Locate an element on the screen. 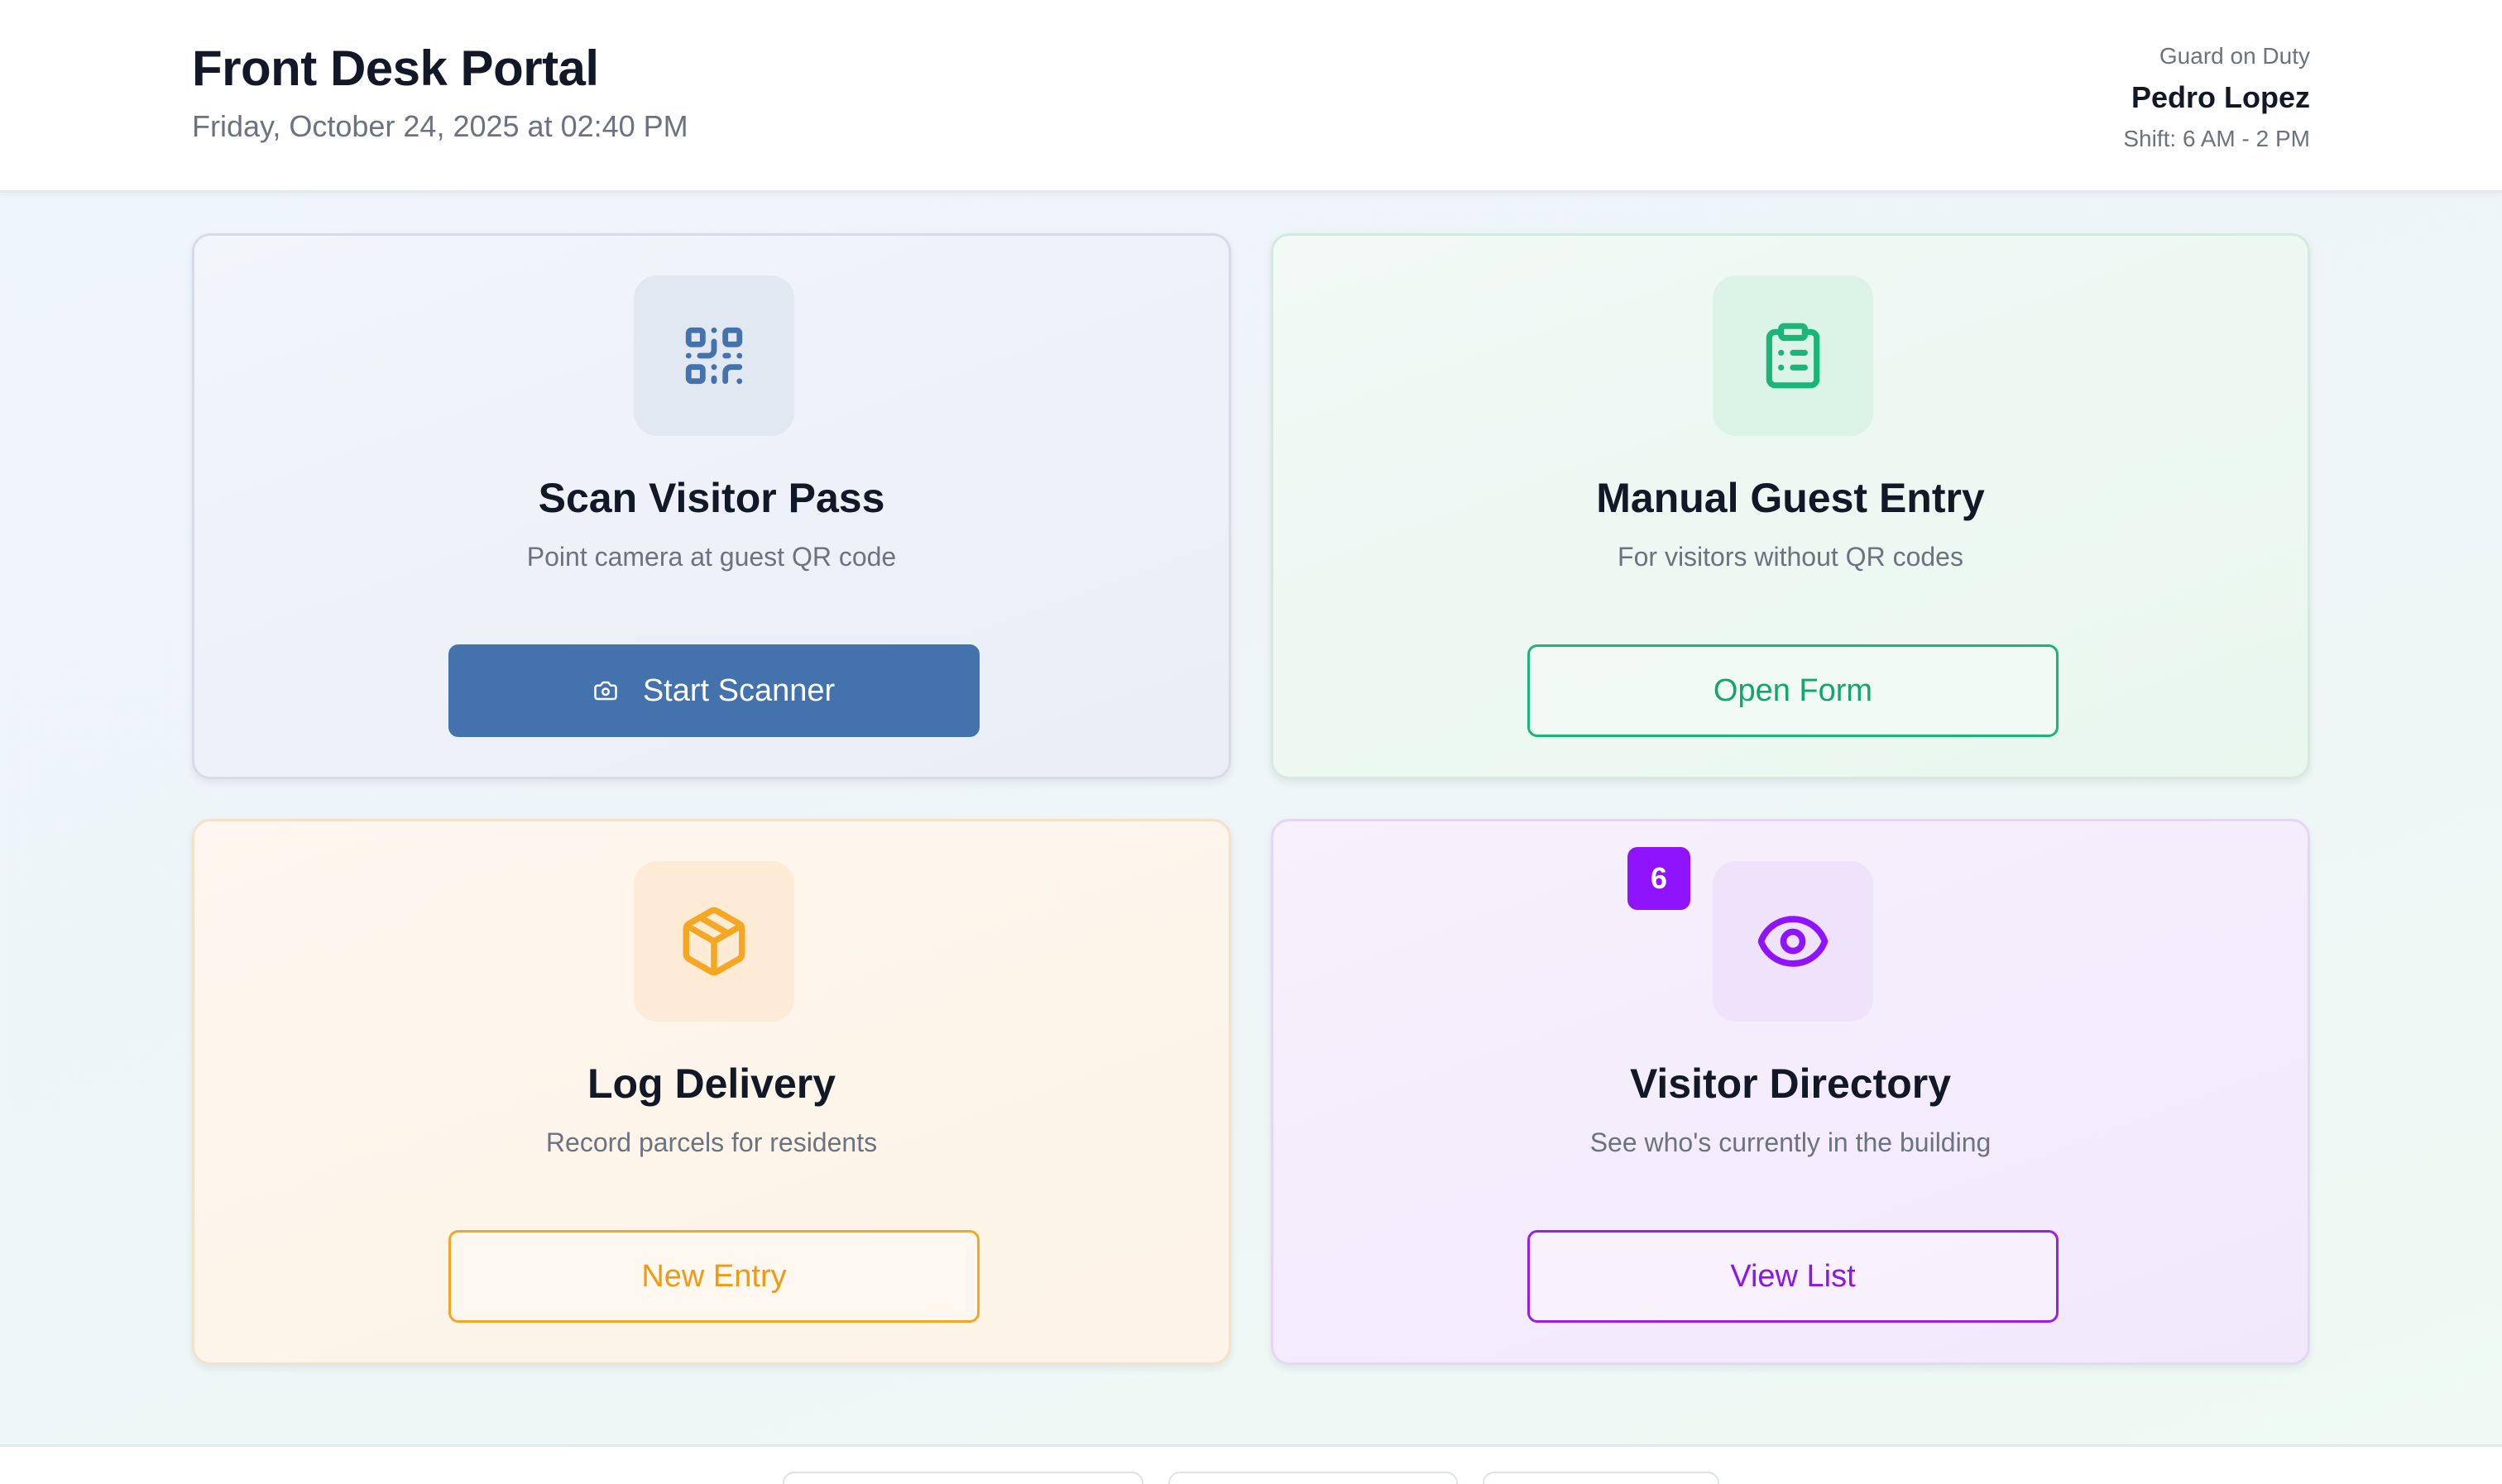 Image resolution: width=2502 pixels, height=1484 pixels. card-description: Point camera at guest QR code is located at coordinates (711, 557).